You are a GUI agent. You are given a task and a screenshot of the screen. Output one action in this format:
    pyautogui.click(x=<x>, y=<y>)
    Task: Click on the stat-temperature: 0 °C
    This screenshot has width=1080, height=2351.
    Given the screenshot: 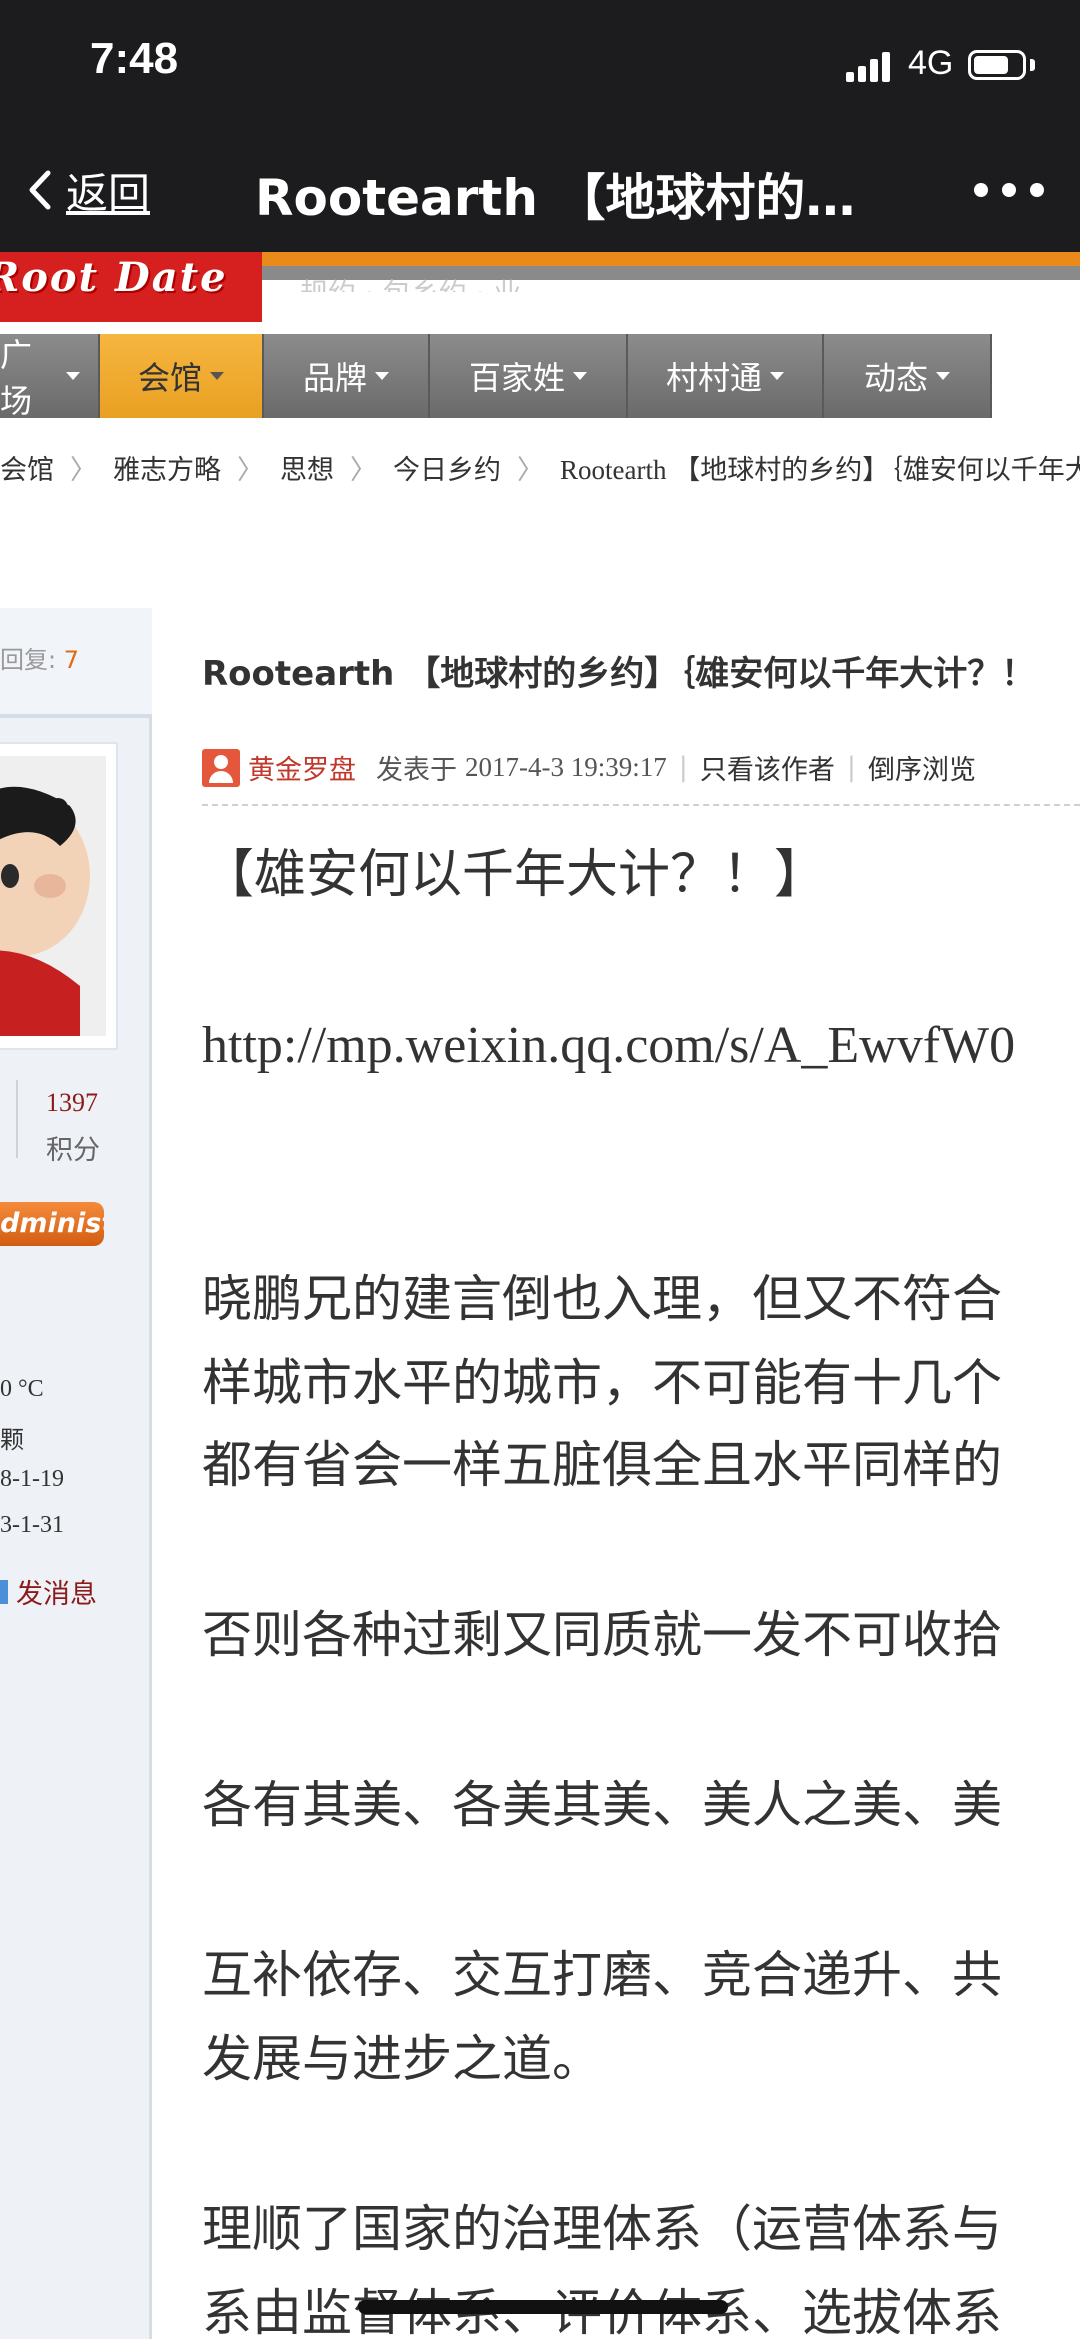 What is the action you would take?
    pyautogui.click(x=22, y=1389)
    